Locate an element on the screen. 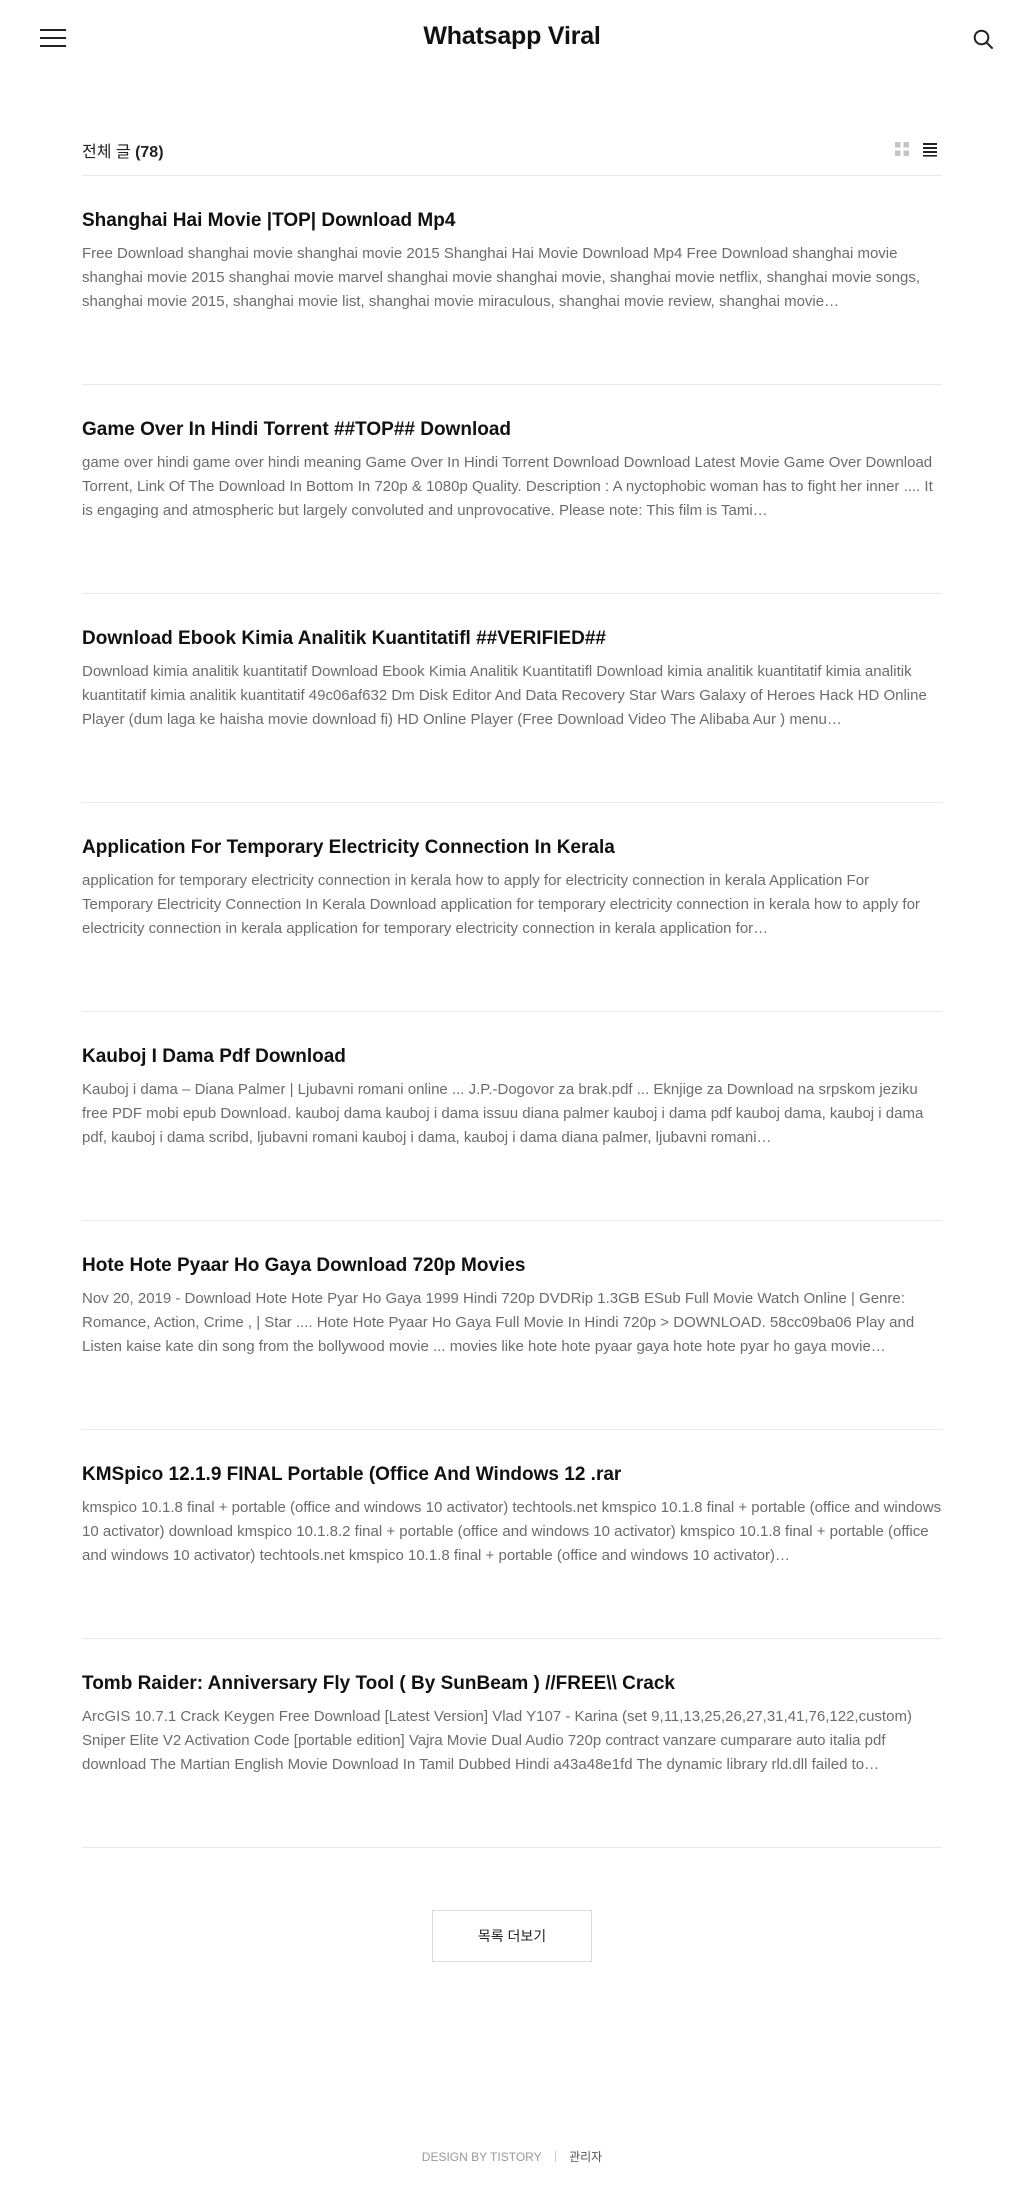  list-label: 전체 글 is located at coordinates (106, 152).